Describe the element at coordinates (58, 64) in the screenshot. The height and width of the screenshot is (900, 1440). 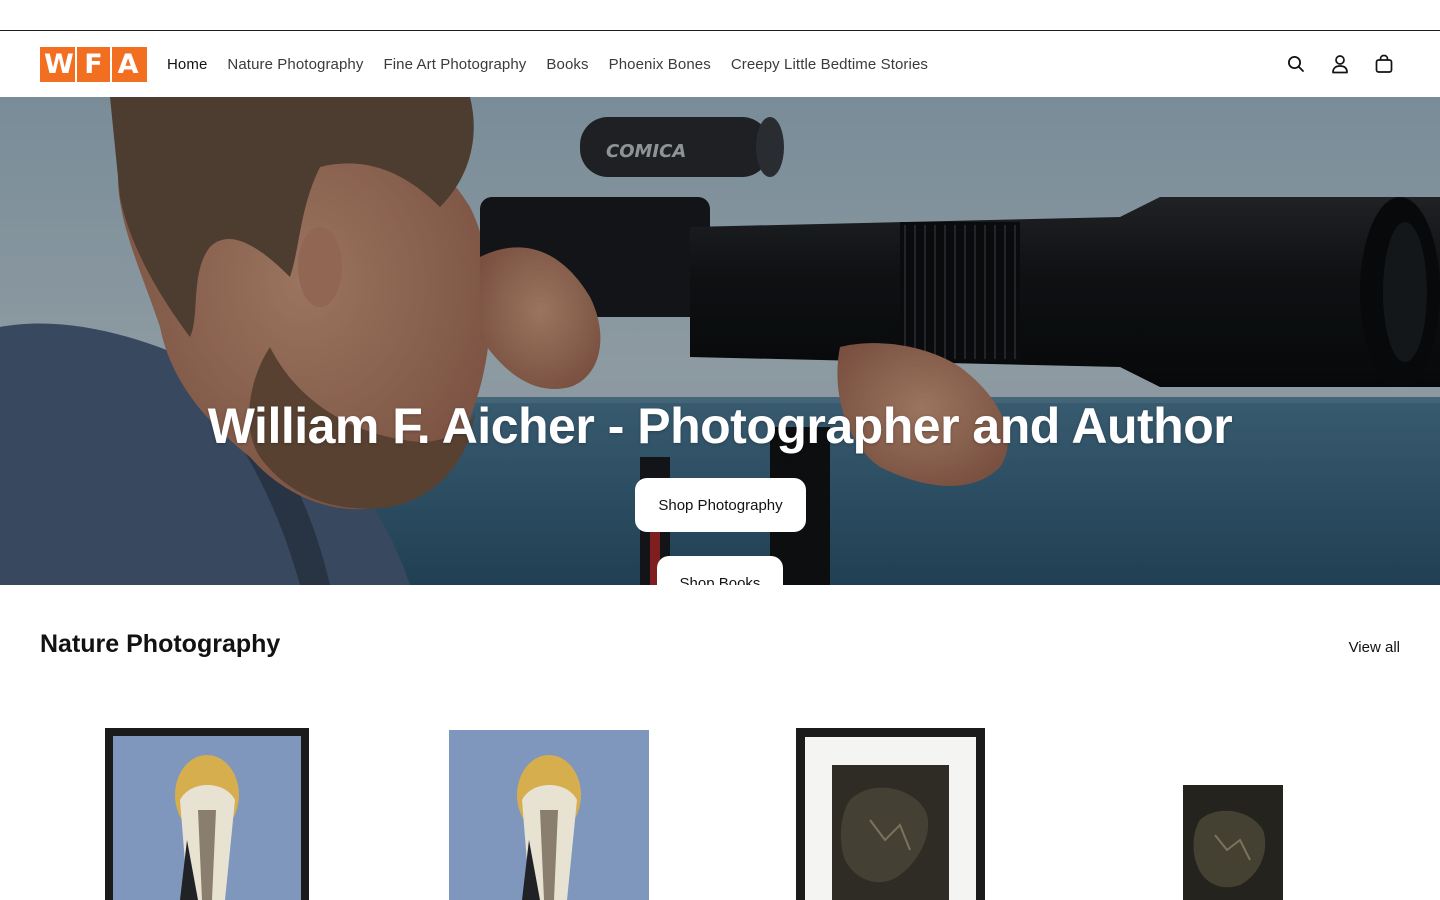
I see `logo-letter-w: W` at that location.